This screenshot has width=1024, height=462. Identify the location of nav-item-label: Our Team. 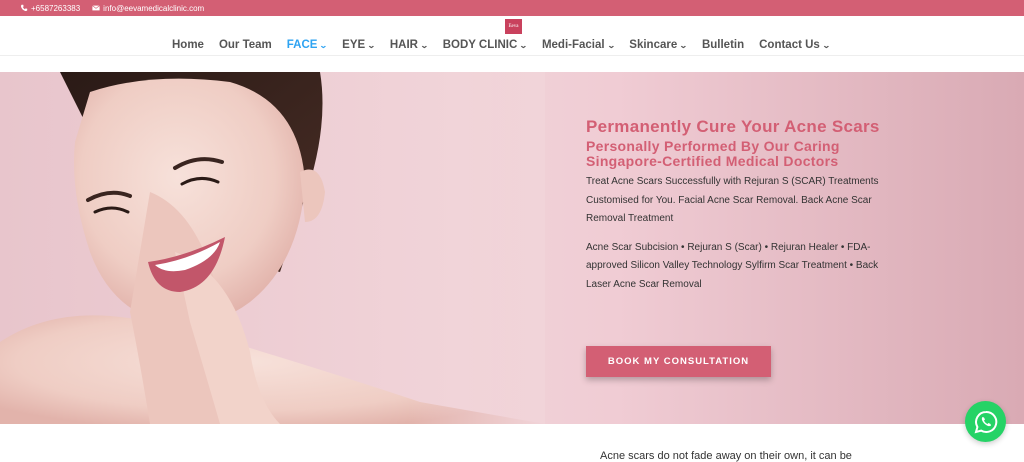
(245, 45).